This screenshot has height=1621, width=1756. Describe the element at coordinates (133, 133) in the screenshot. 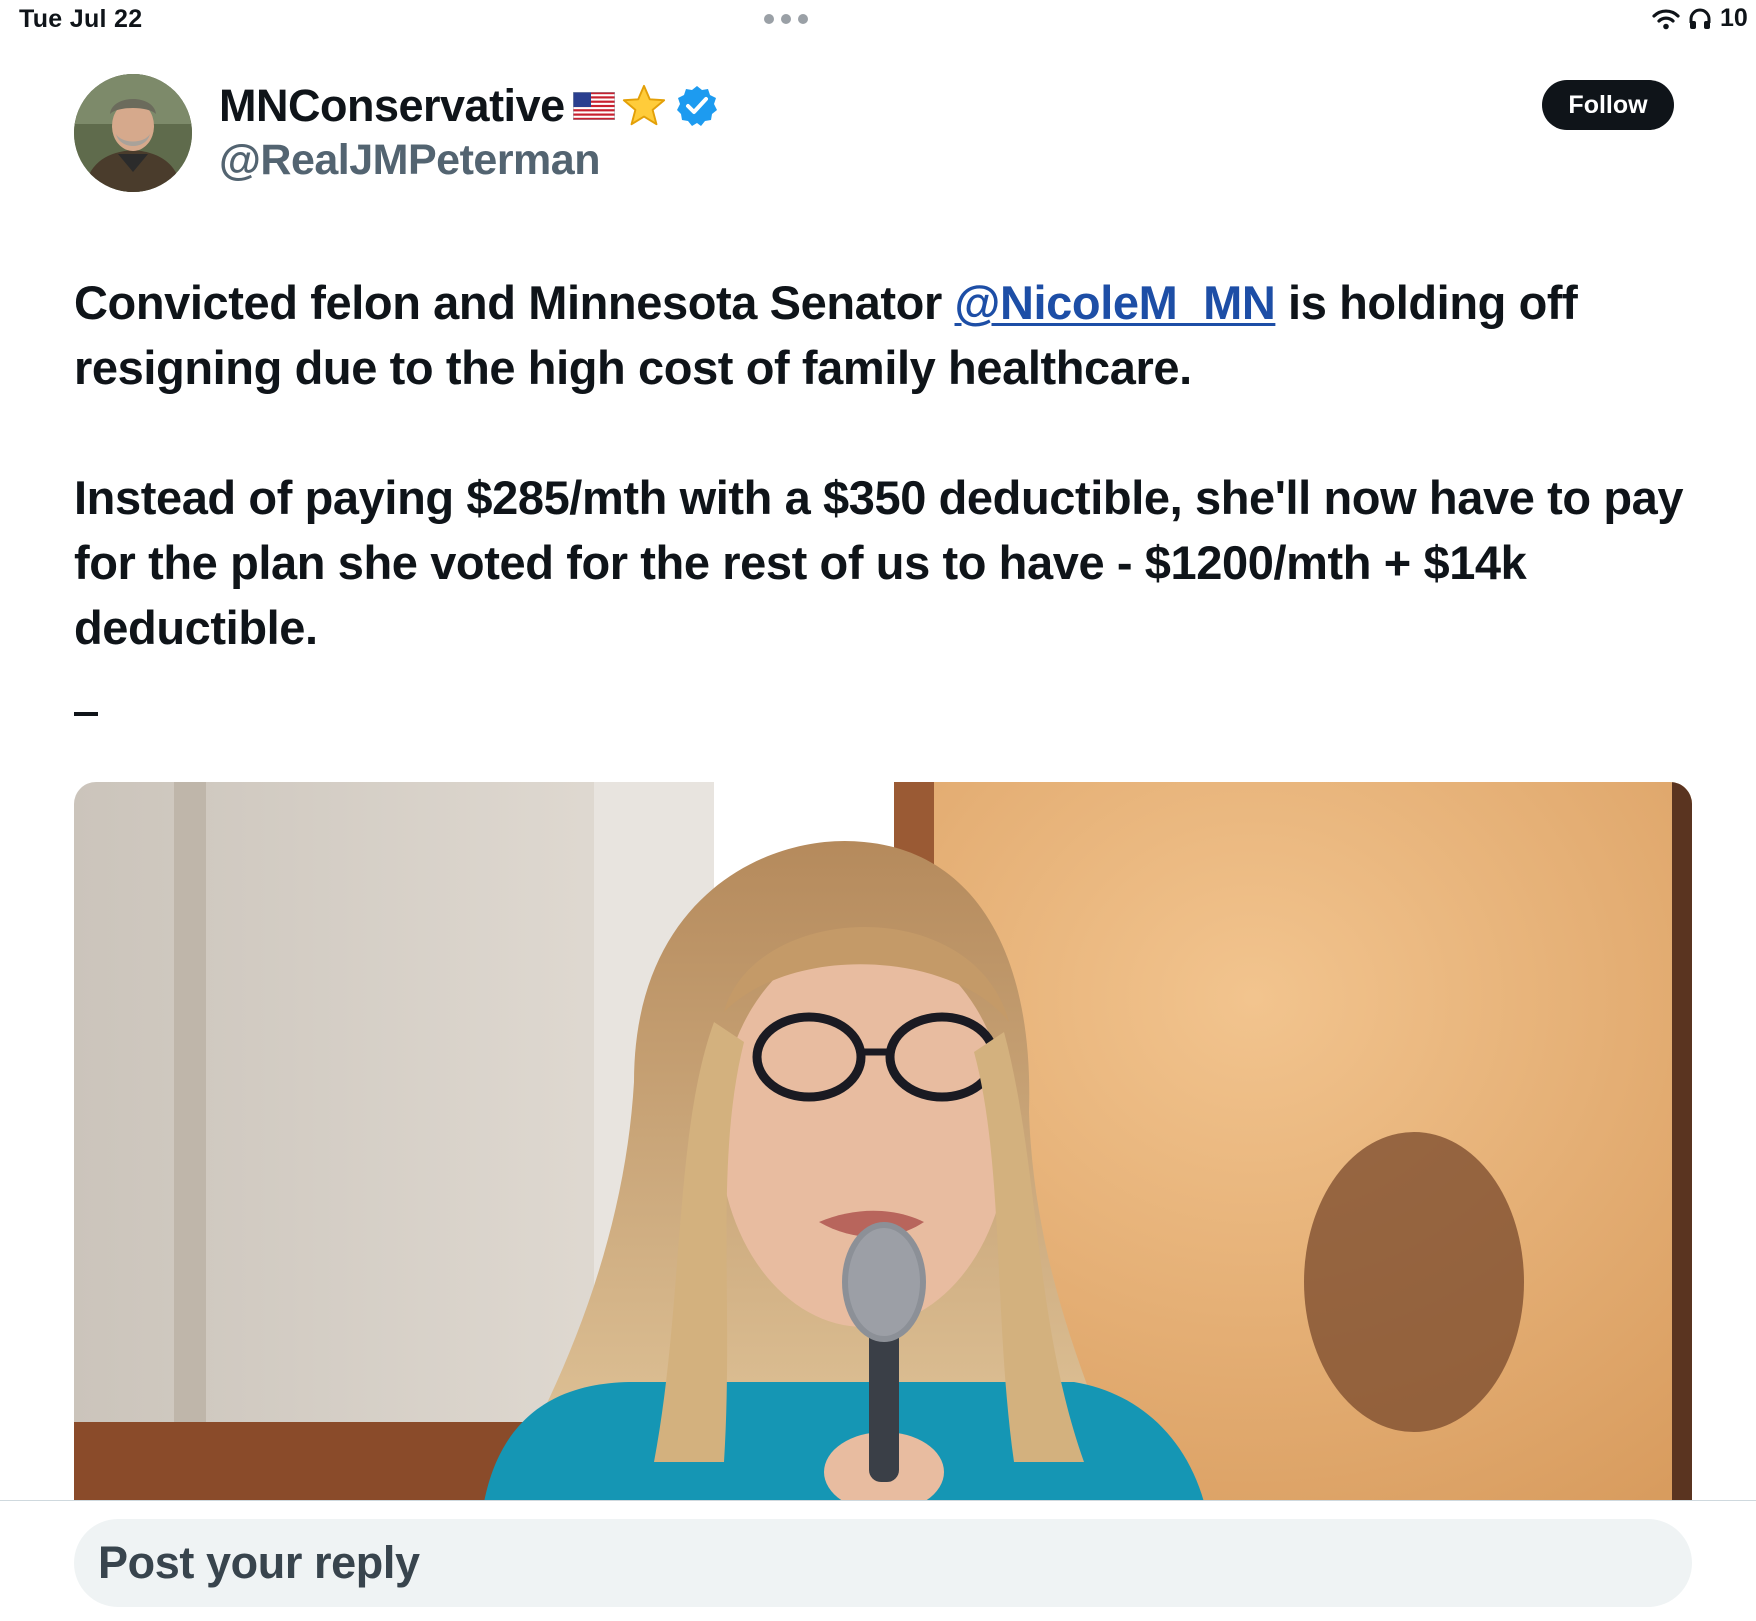

I see `avatar` at that location.